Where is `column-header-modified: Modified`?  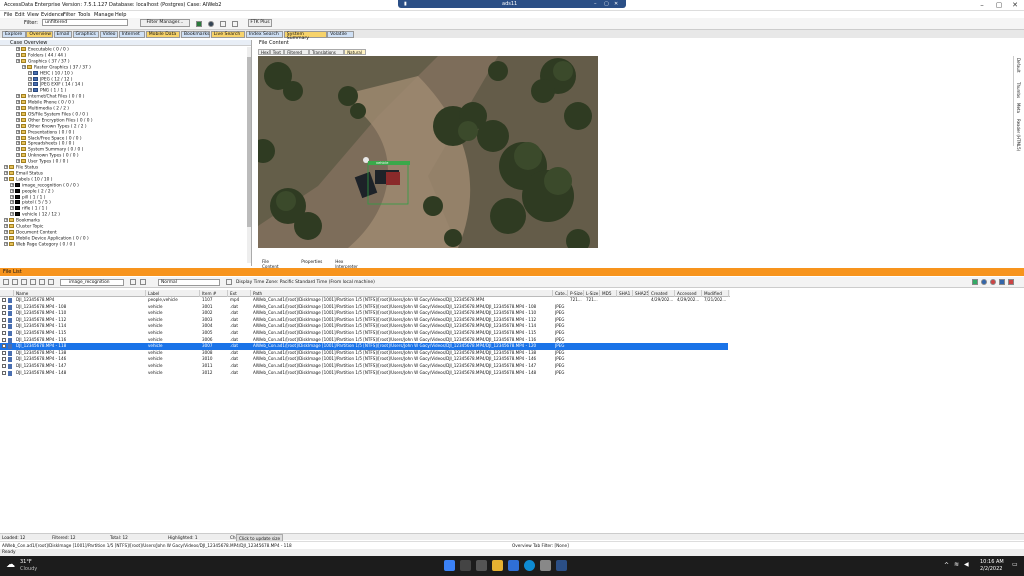 column-header-modified: Modified is located at coordinates (715, 293).